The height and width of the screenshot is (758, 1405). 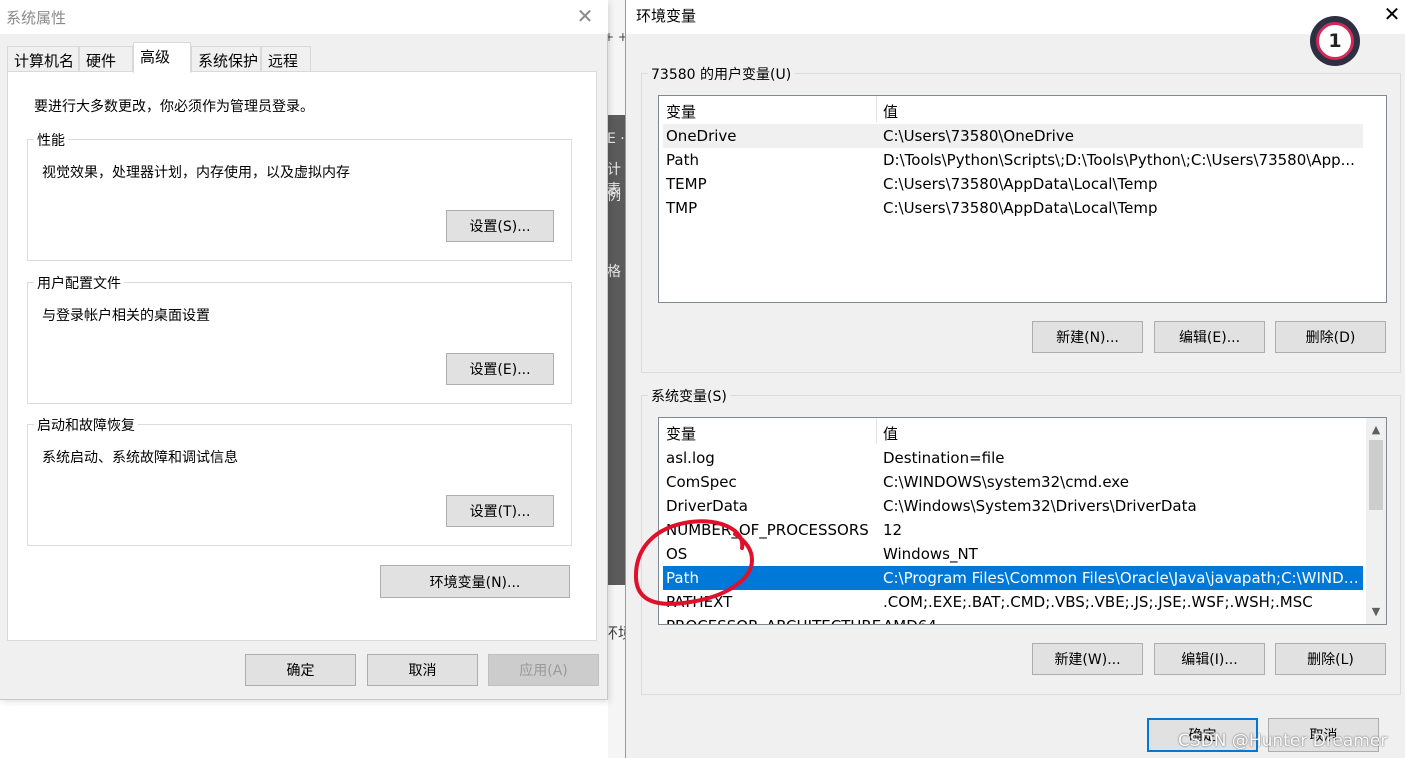 I want to click on variable-name: DriverData, so click(x=707, y=506).